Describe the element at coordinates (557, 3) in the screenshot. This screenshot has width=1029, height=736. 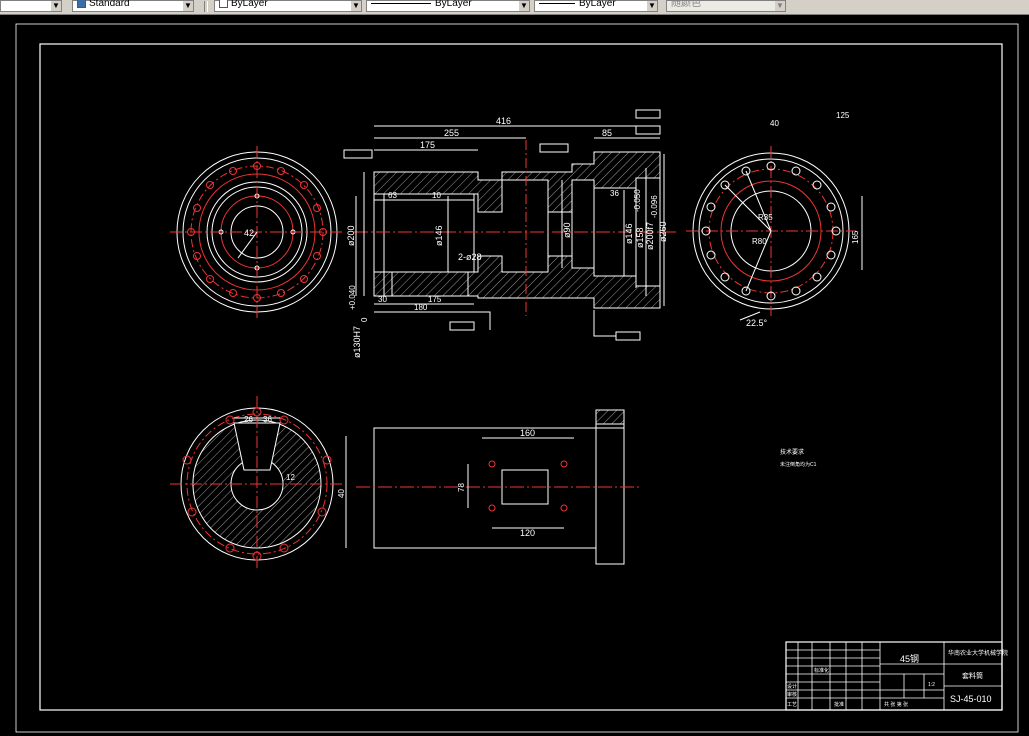
I see `lineweight-preview-icon` at that location.